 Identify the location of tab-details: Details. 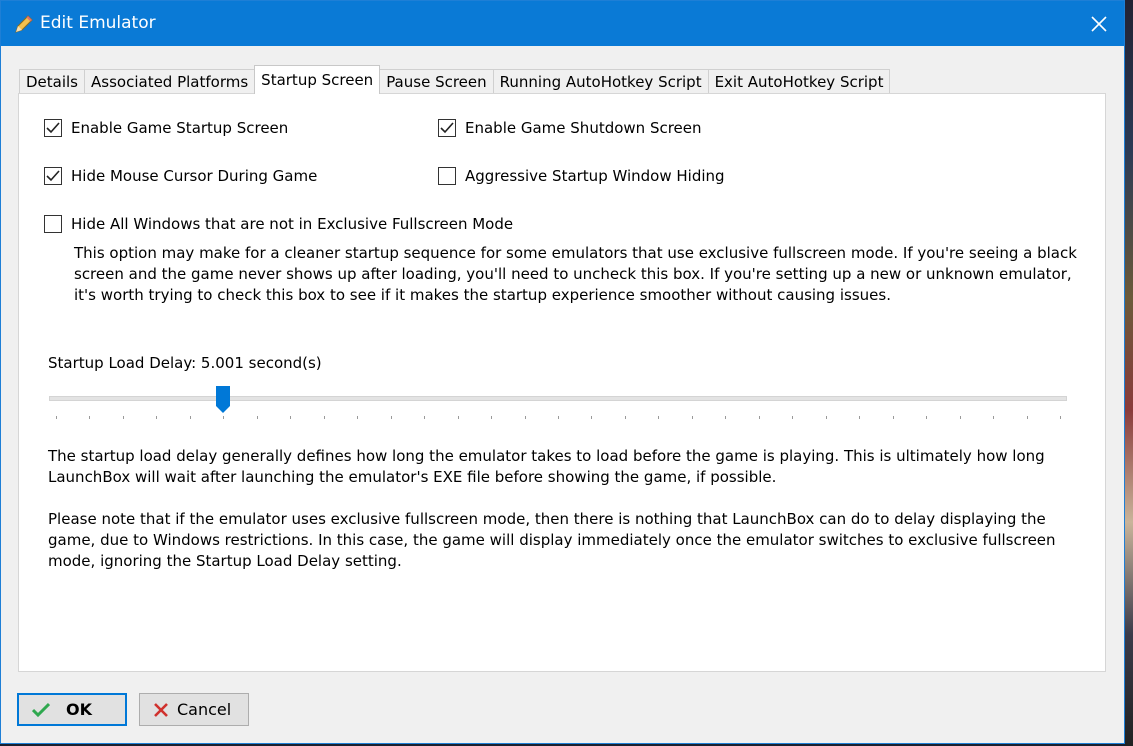
(52, 81).